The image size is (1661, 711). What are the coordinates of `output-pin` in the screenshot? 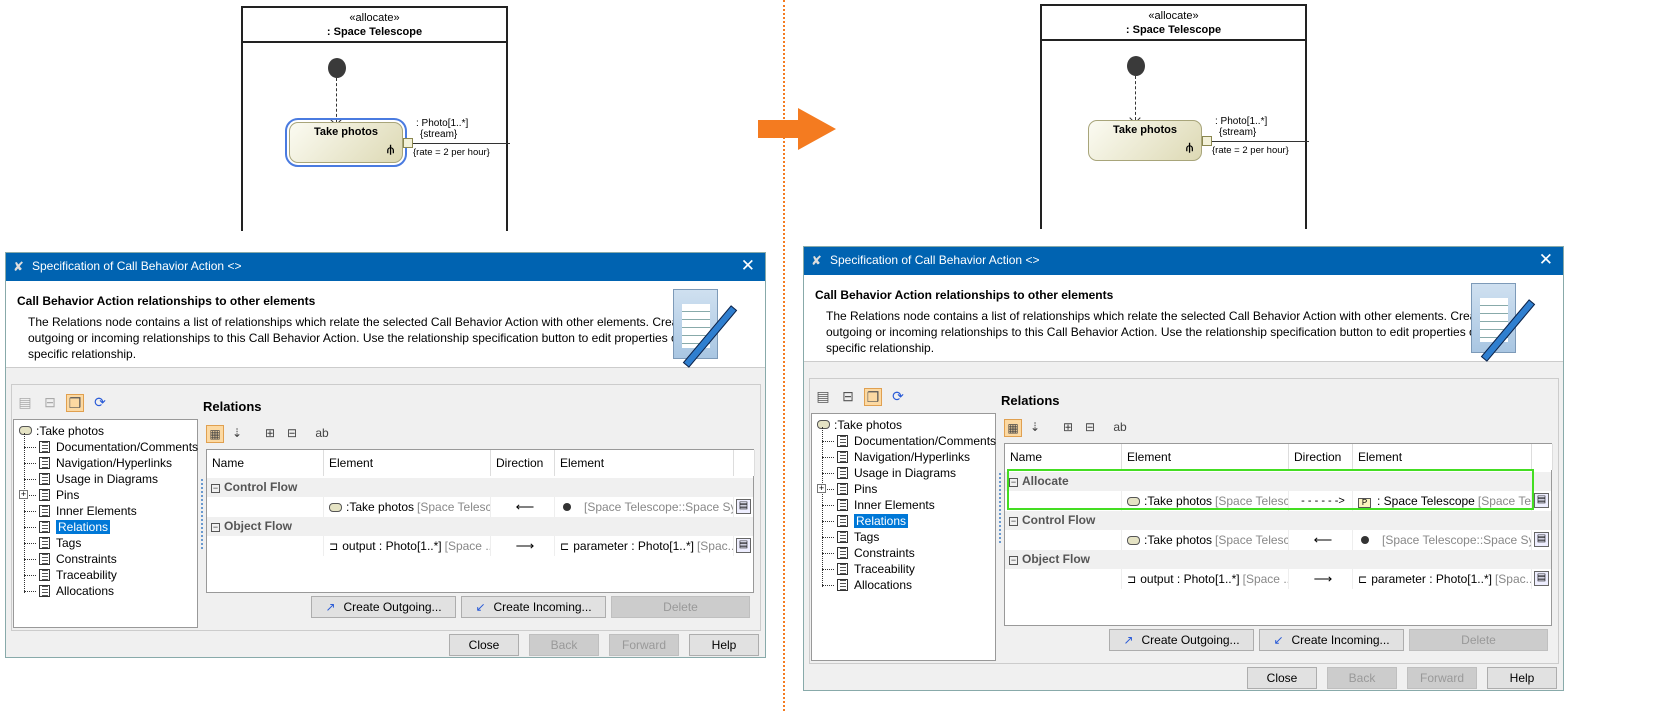 It's located at (1207, 141).